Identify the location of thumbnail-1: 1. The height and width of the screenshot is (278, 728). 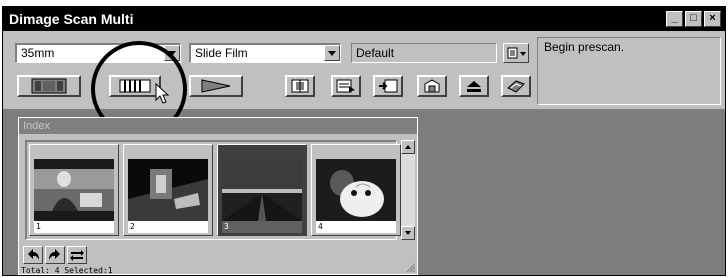
(74, 190).